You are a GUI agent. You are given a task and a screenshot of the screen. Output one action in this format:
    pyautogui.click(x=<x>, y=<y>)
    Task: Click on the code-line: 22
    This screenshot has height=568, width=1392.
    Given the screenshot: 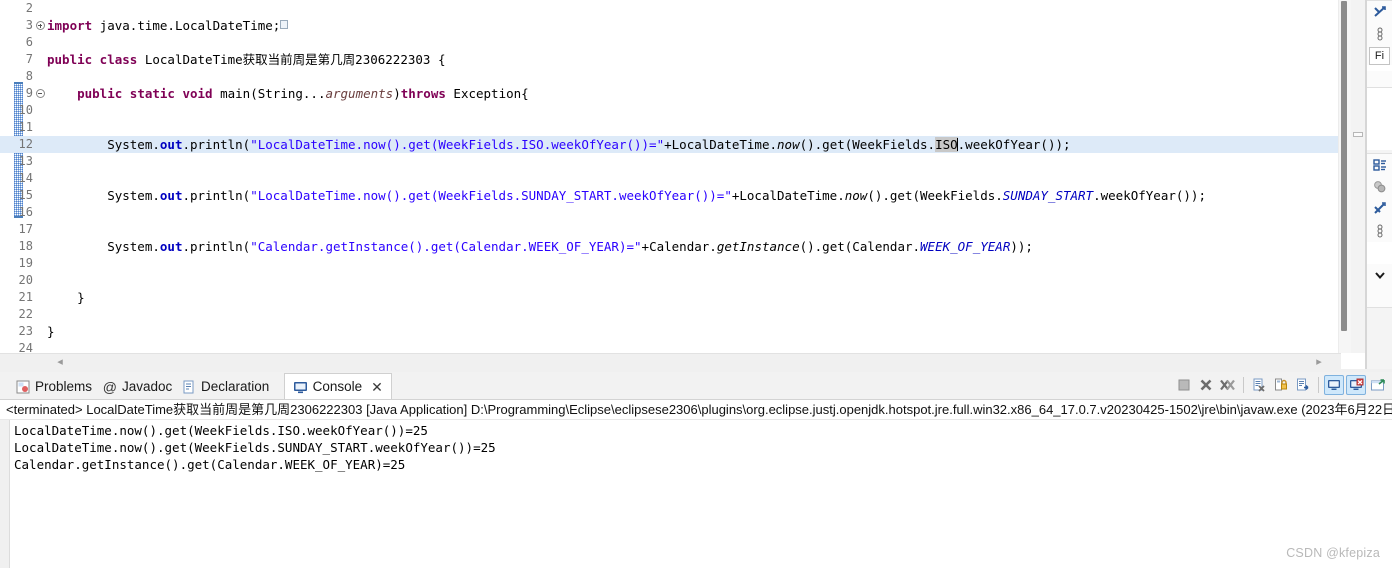 What is the action you would take?
    pyautogui.click(x=682, y=314)
    